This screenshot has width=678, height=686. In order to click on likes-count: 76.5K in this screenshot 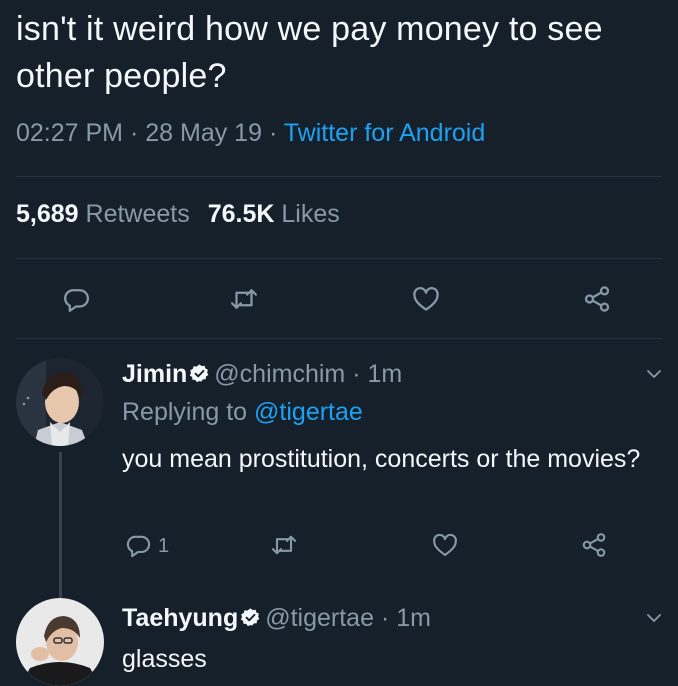, I will do `click(241, 214)`.